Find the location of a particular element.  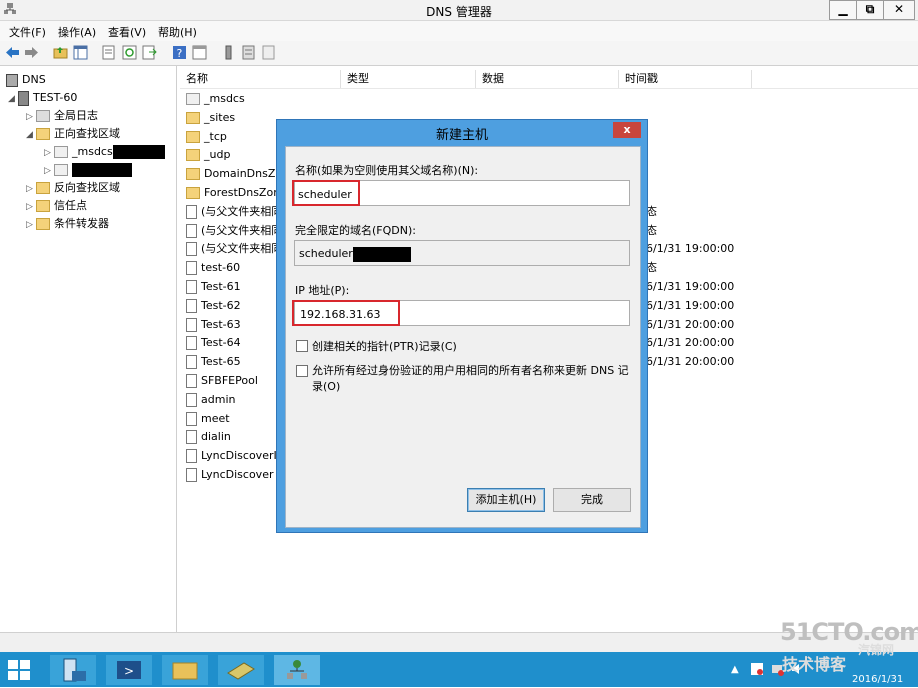

expand-arrow-icon: ▷ is located at coordinates (31, 225).